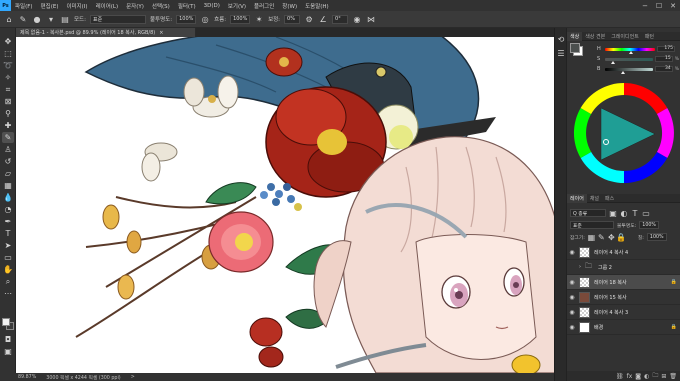 Image resolution: width=680 pixels, height=381 pixels. I want to click on minimize-button: −, so click(645, 5).